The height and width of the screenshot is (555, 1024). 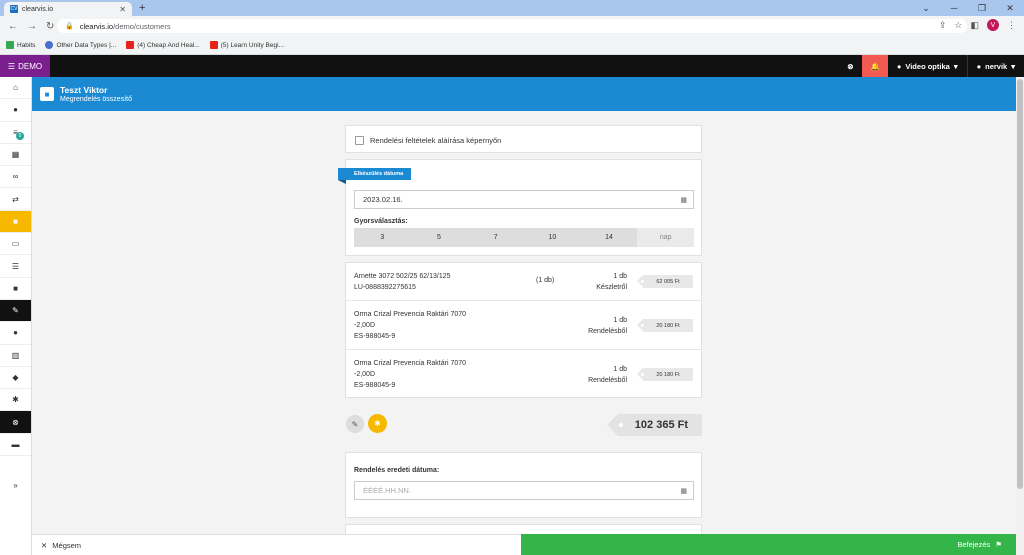 What do you see at coordinates (768, 544) in the screenshot?
I see `finish-button: Befejezés ⚑` at bounding box center [768, 544].